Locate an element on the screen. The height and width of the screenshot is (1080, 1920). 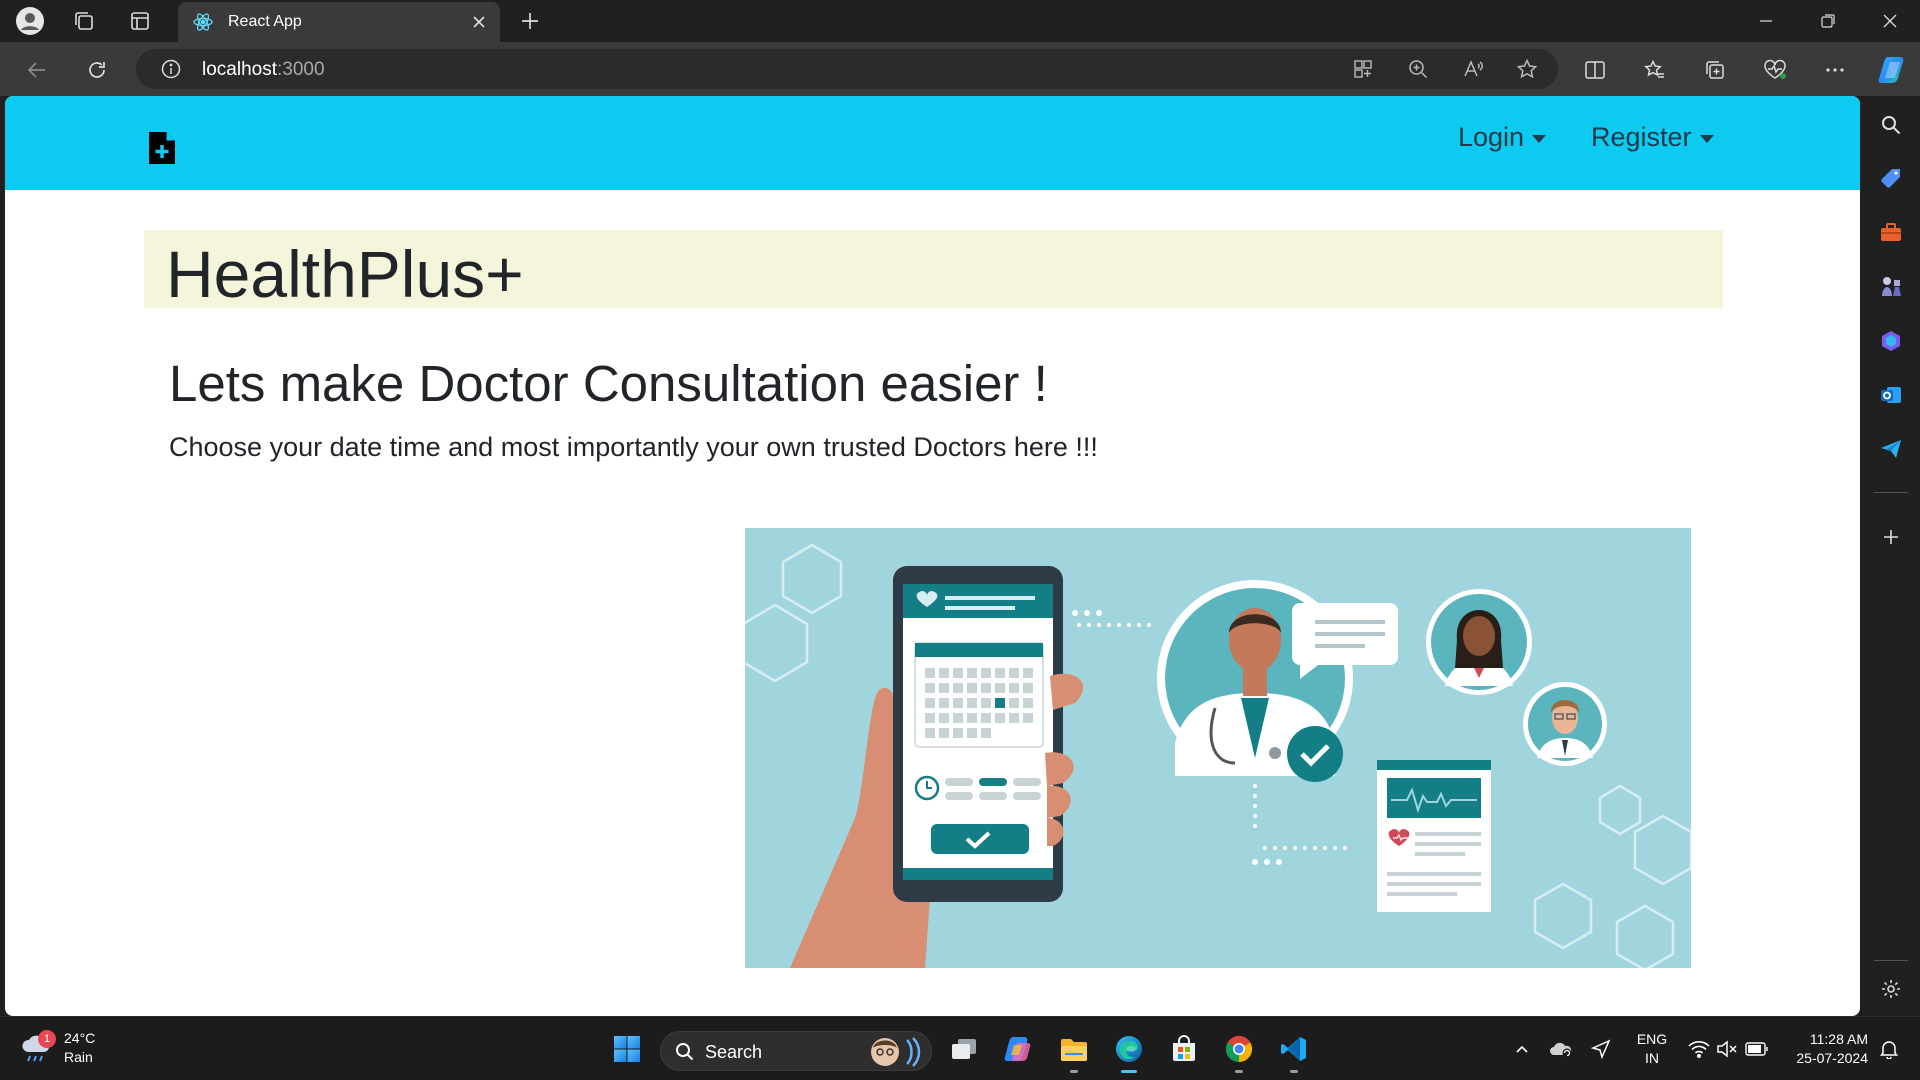
favorite-star-icon is located at coordinates (1527, 69).